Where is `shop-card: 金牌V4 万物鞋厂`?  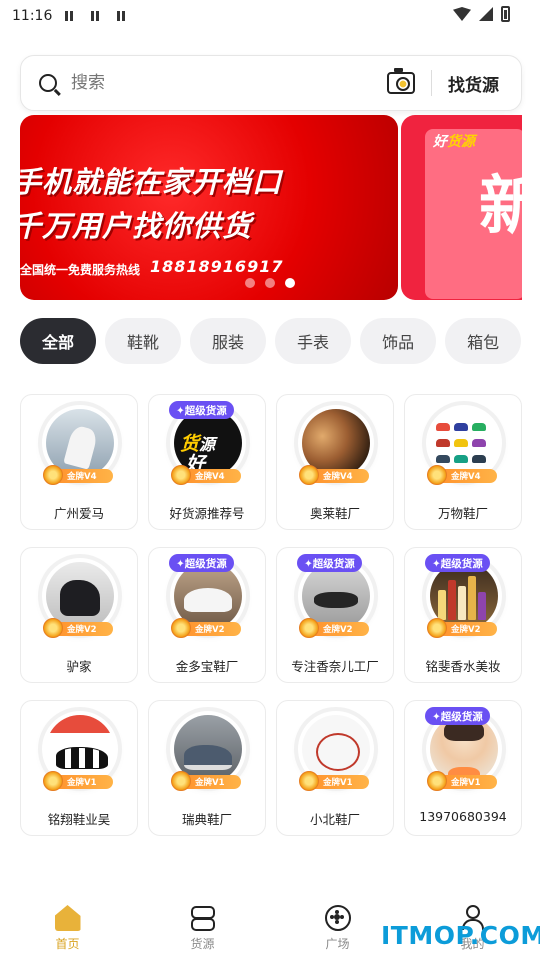
shop-card: 金牌V4 万物鞋厂 is located at coordinates (463, 462).